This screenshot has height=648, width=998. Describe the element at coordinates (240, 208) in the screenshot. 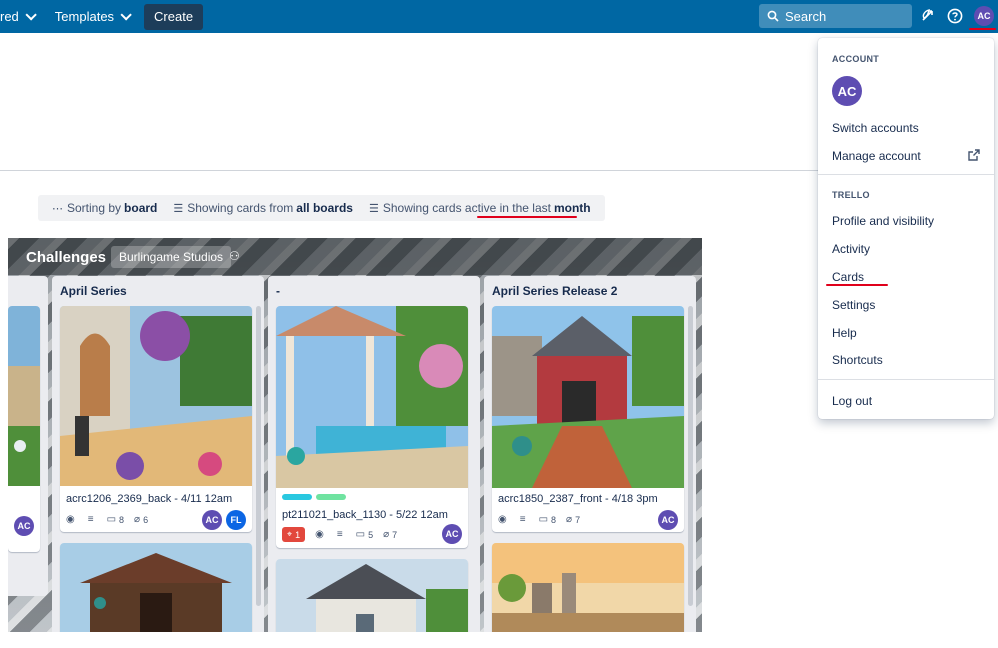

I see `boards-prefix: Showing cards from` at that location.